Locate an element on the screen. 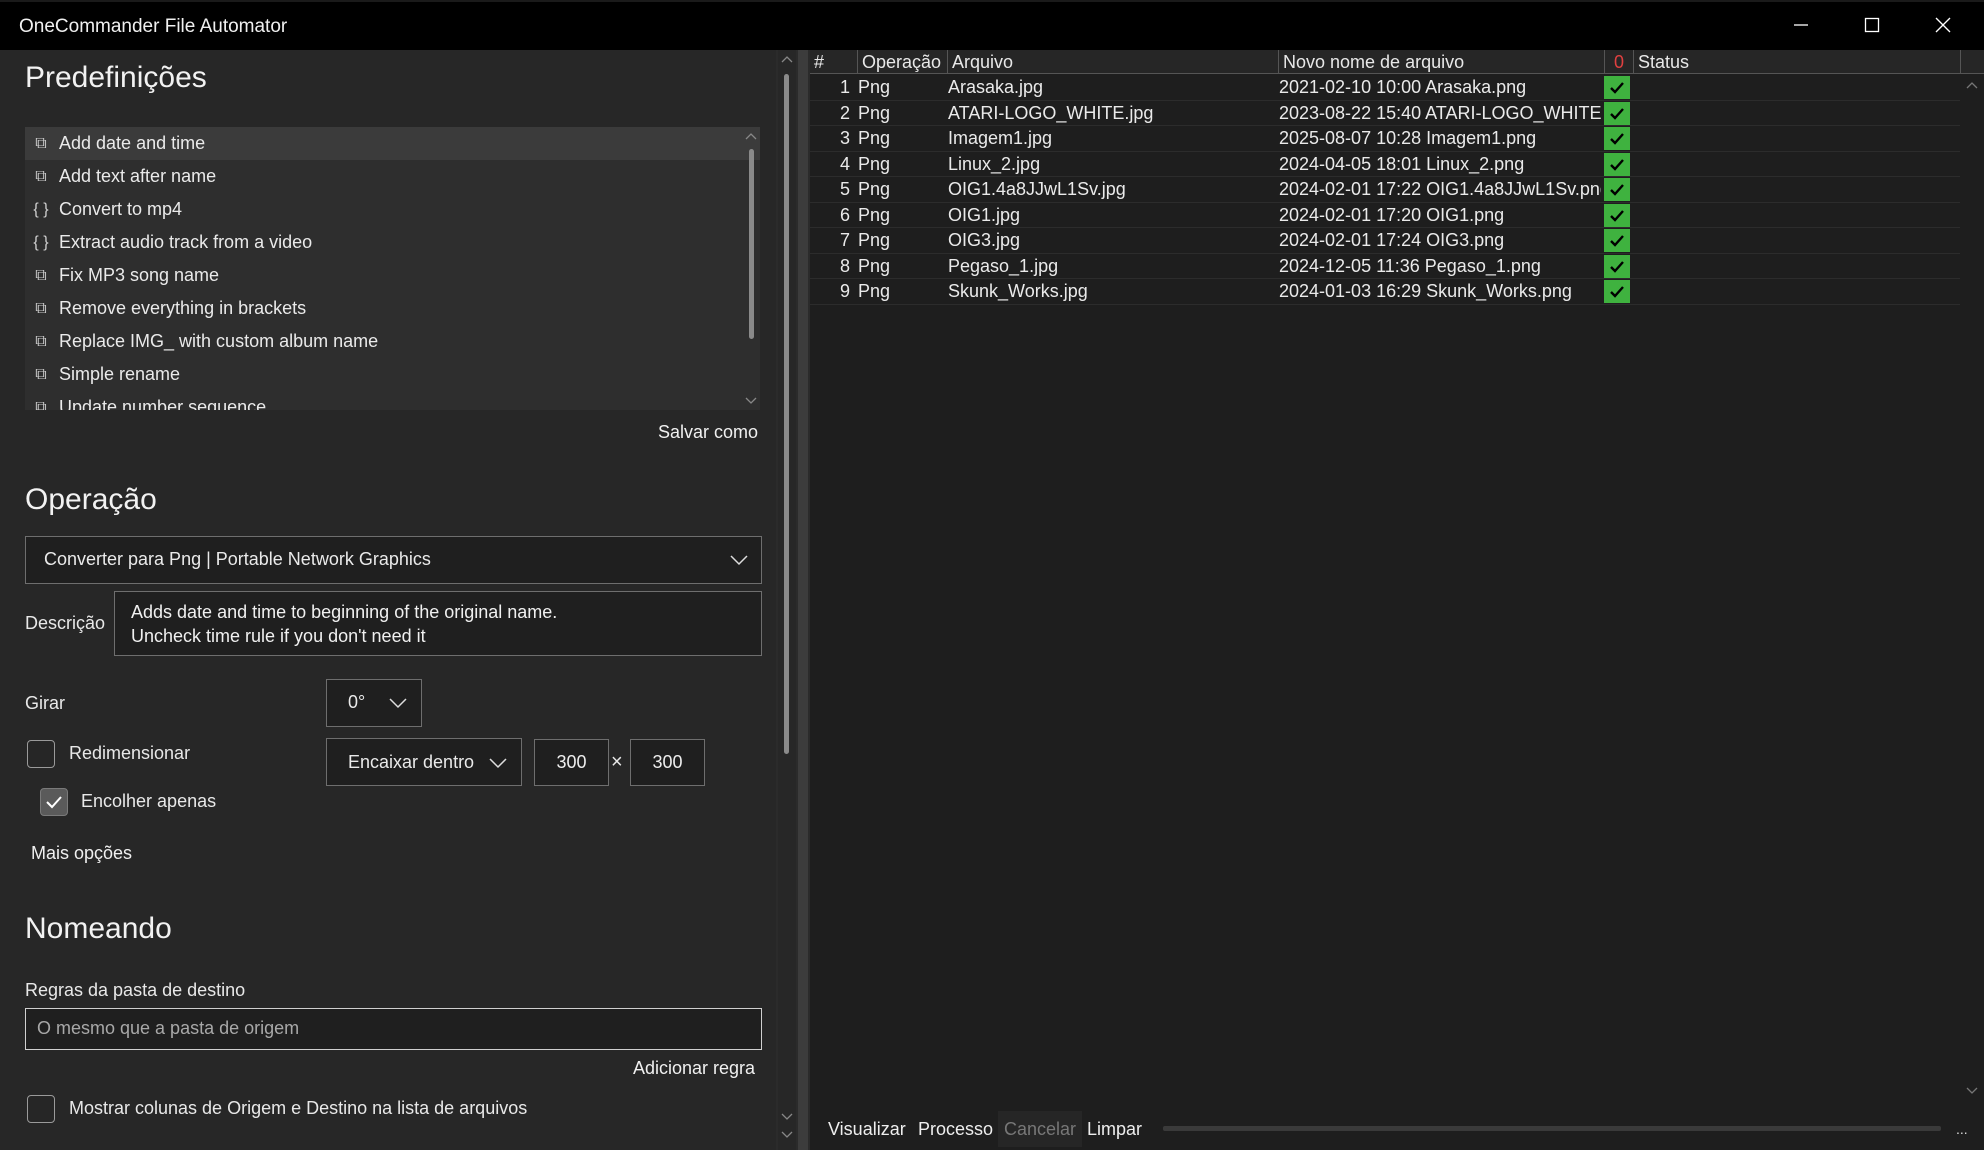  header-new-name: Novo nome de arquivo is located at coordinates (1441, 62).